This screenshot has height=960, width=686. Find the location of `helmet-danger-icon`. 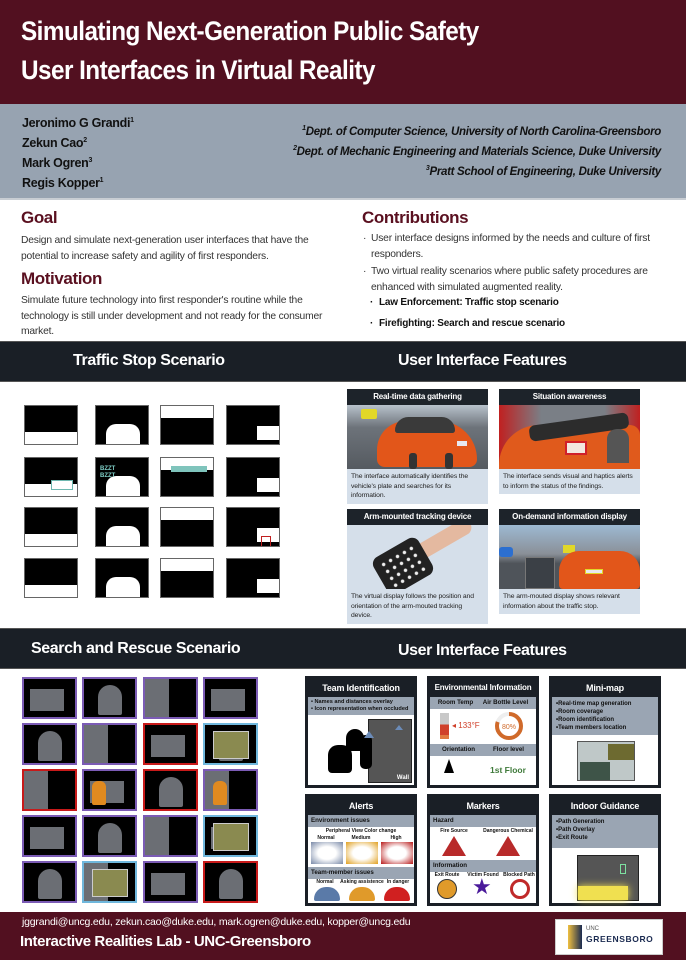

helmet-danger-icon is located at coordinates (397, 894).